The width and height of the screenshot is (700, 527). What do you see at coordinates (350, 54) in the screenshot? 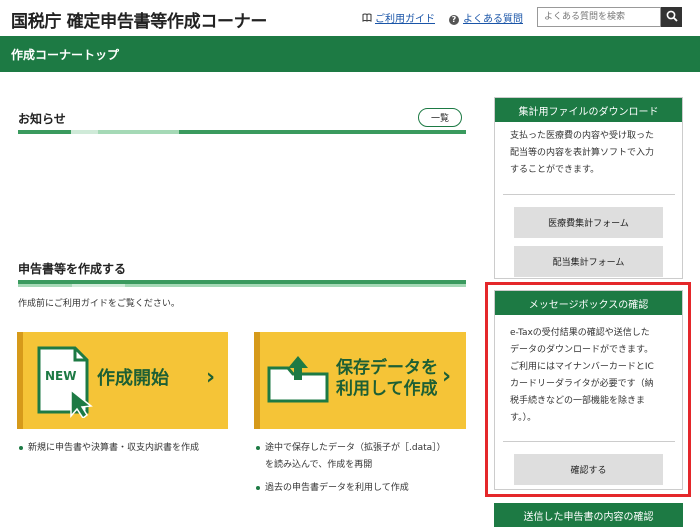
I see `page-nav-bar: 作成コーナートップ` at bounding box center [350, 54].